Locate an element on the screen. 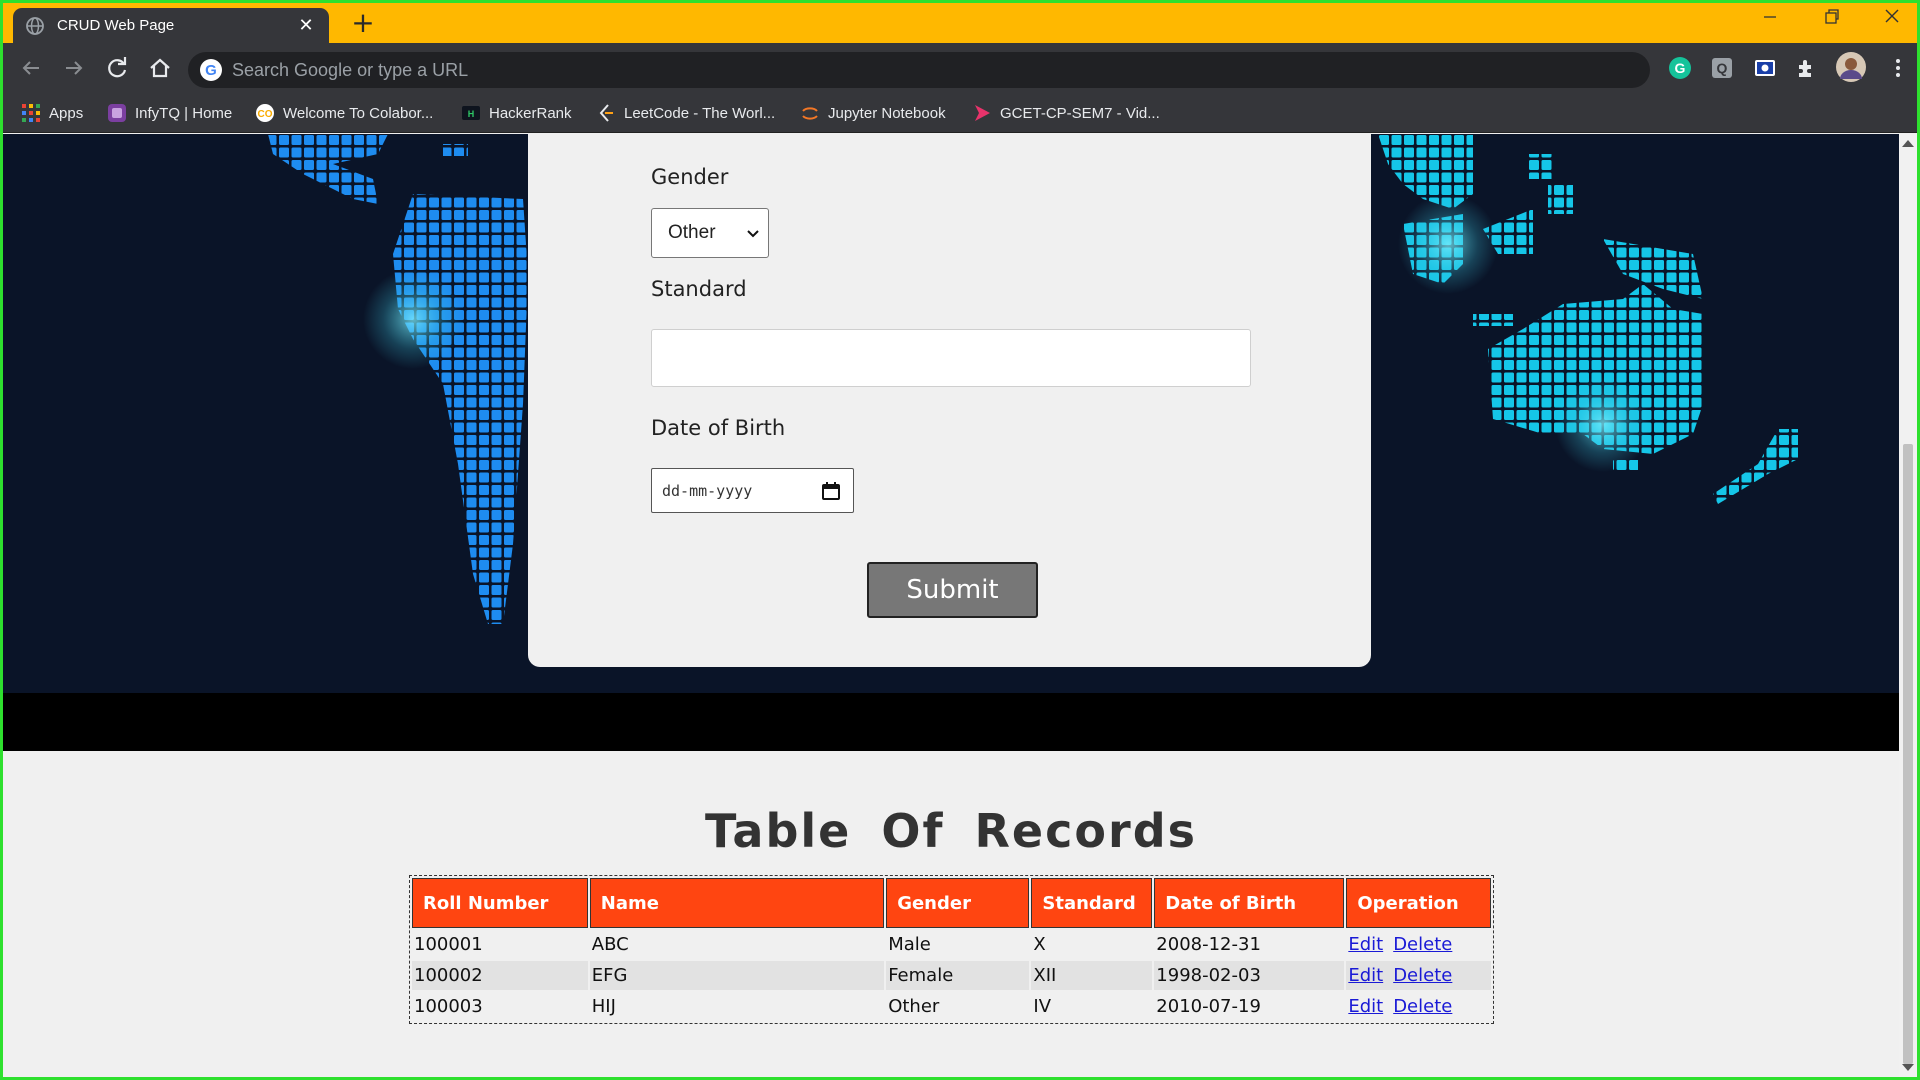 This screenshot has width=1920, height=1080. new-tab-button: + is located at coordinates (363, 24).